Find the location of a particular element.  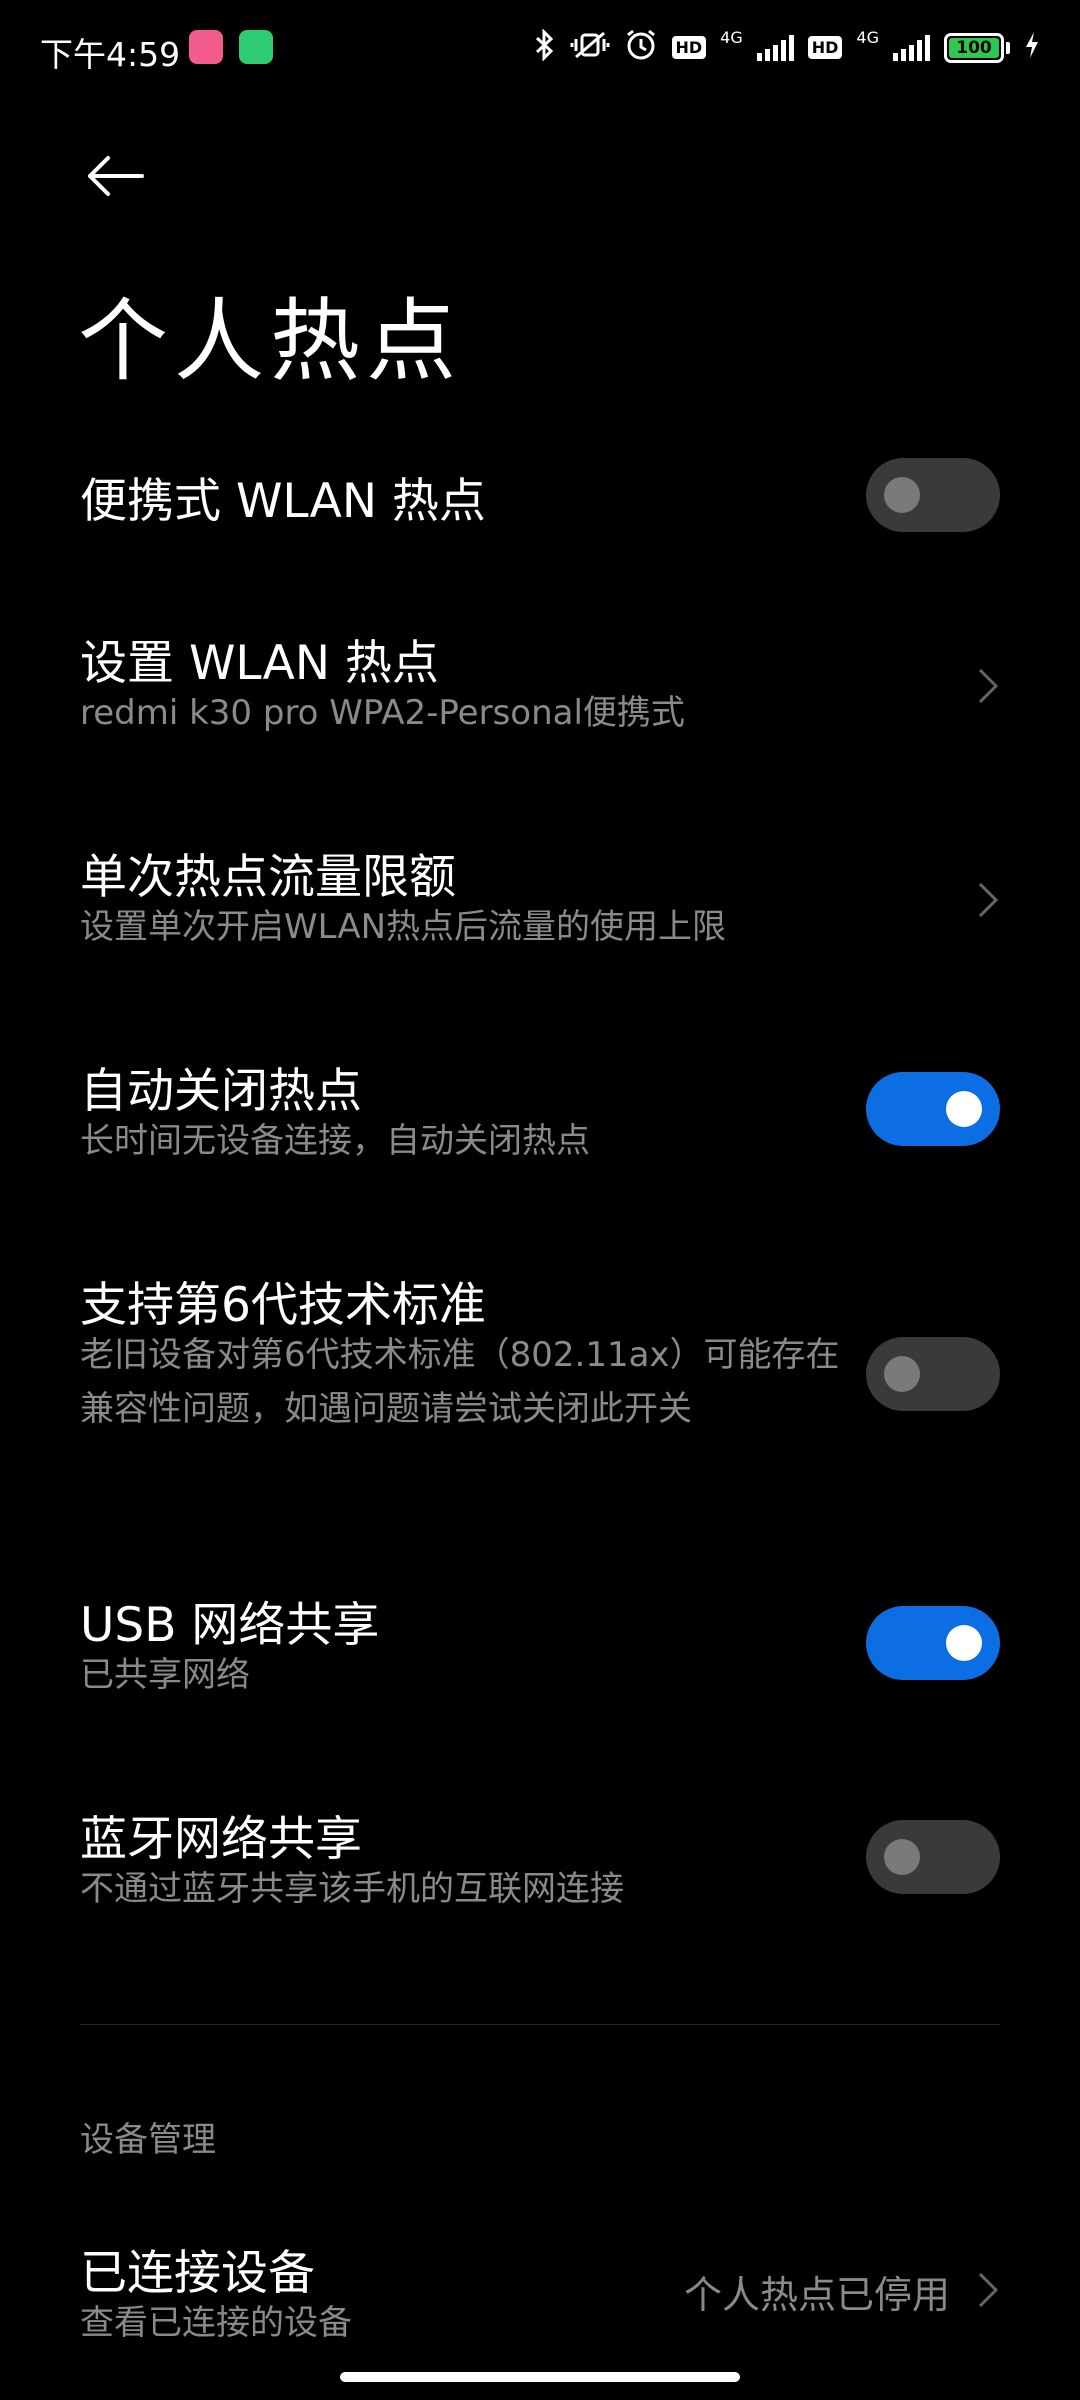

status-icons: HD 4G HD 4G 100 is located at coordinates (787, 47).